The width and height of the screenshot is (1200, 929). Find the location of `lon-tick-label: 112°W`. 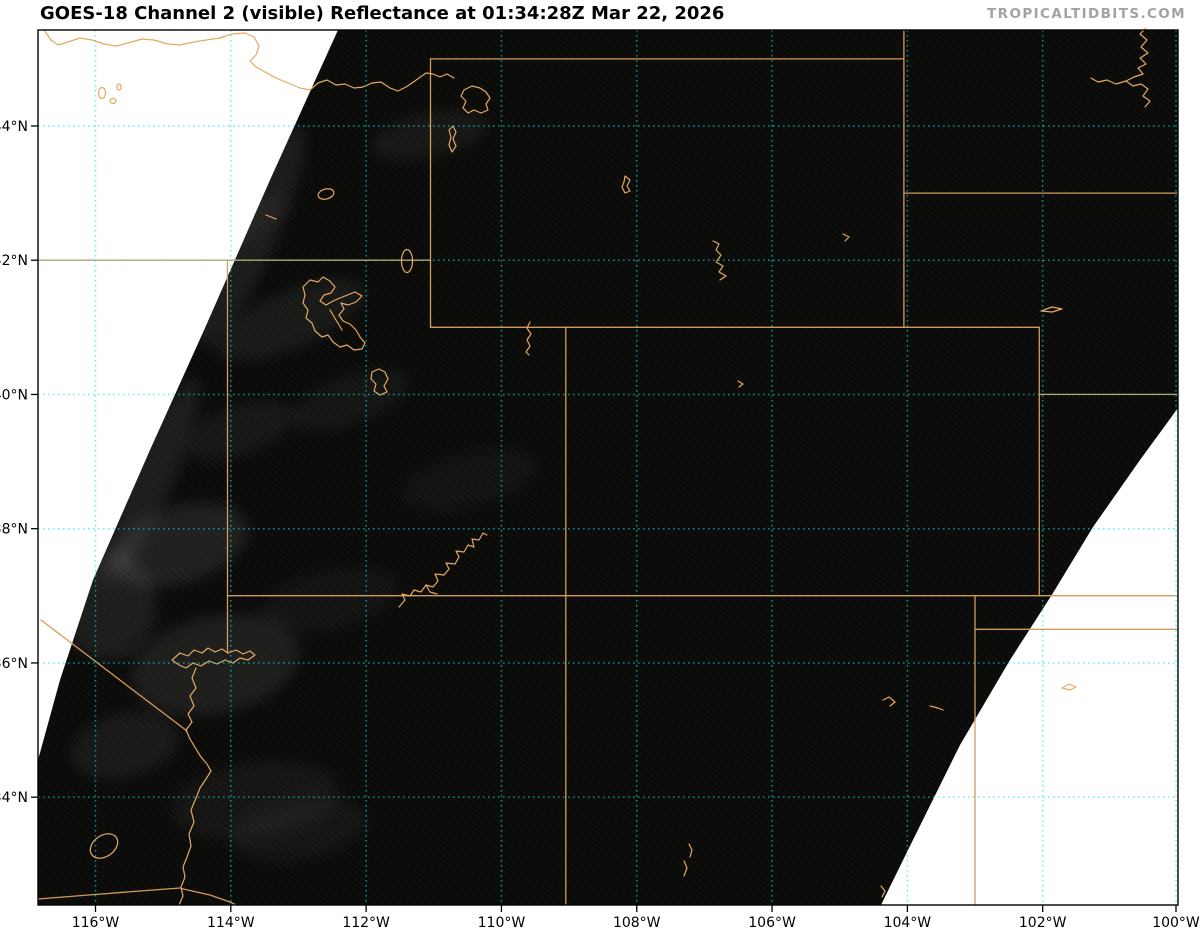

lon-tick-label: 112°W is located at coordinates (366, 922).